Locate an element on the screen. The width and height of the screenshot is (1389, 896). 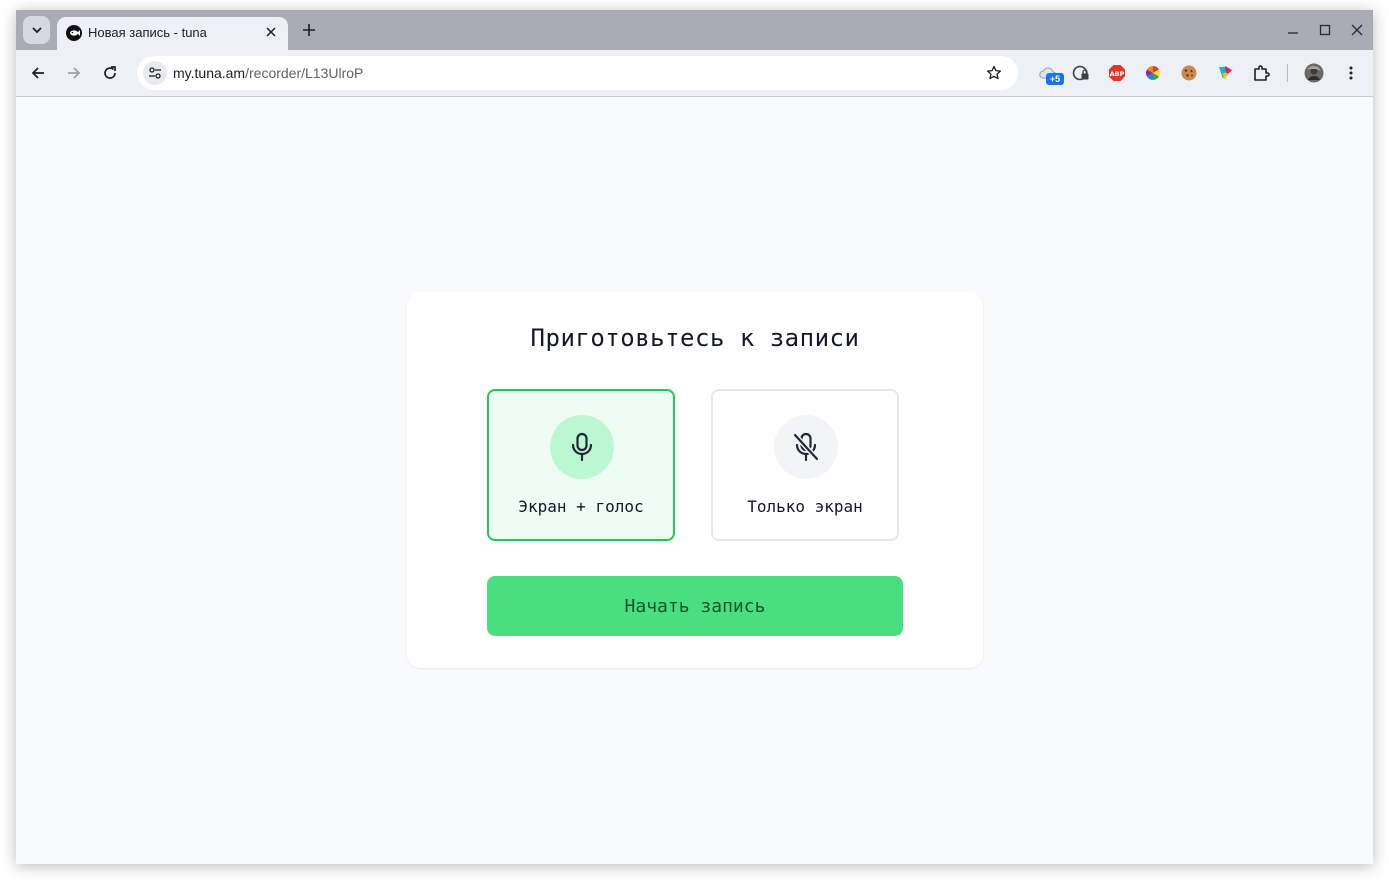
plus-icon is located at coordinates (309, 30).